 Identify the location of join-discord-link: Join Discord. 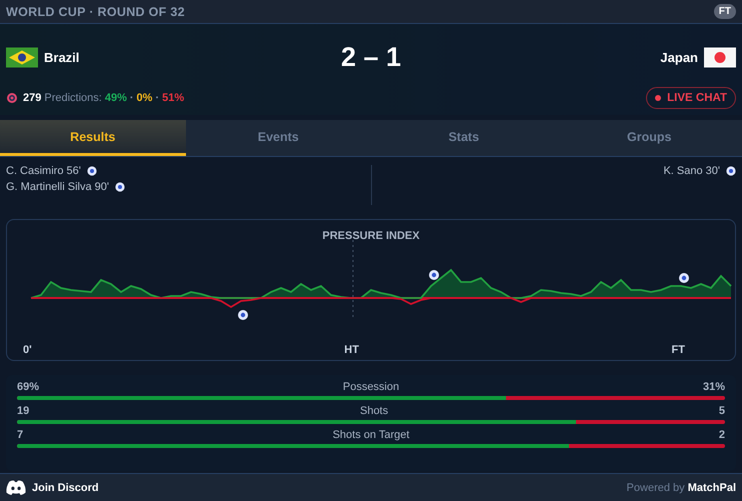
(52, 487).